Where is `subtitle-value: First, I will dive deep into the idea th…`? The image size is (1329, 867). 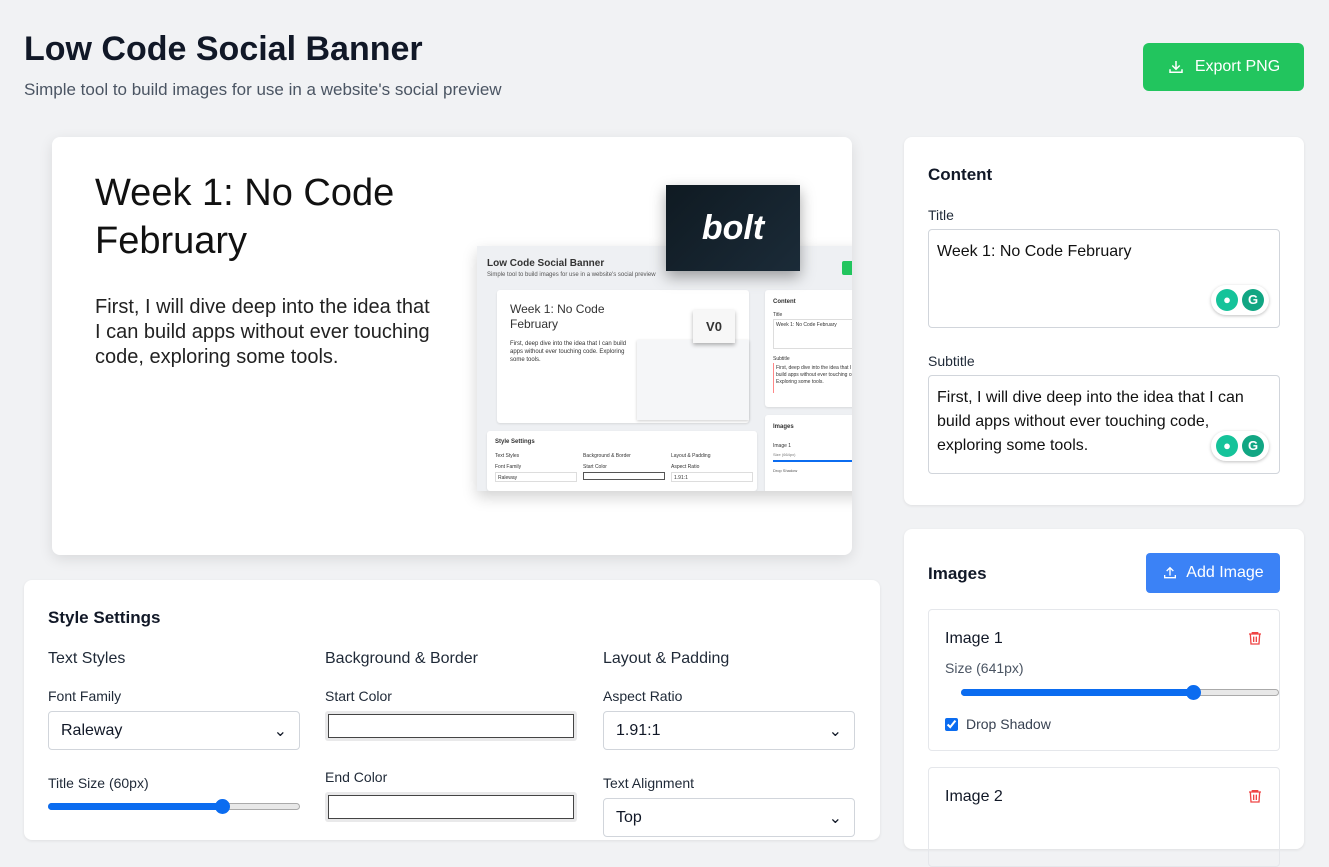
subtitle-value: First, I will dive deep into the idea th… is located at coordinates (1090, 421).